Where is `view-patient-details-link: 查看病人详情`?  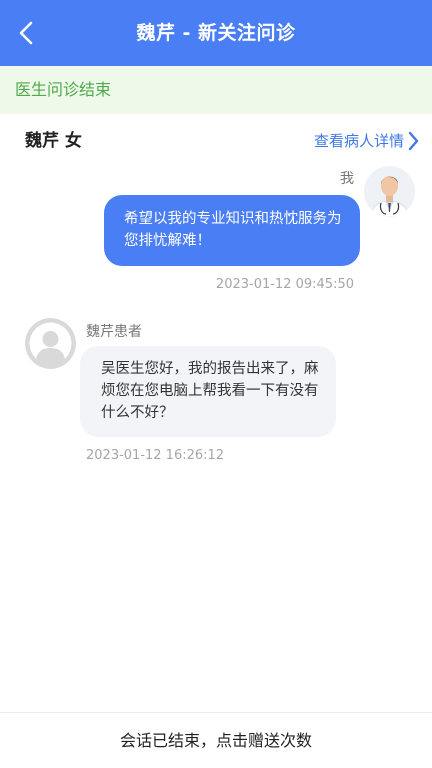
view-patient-details-link: 查看病人详情 is located at coordinates (359, 141).